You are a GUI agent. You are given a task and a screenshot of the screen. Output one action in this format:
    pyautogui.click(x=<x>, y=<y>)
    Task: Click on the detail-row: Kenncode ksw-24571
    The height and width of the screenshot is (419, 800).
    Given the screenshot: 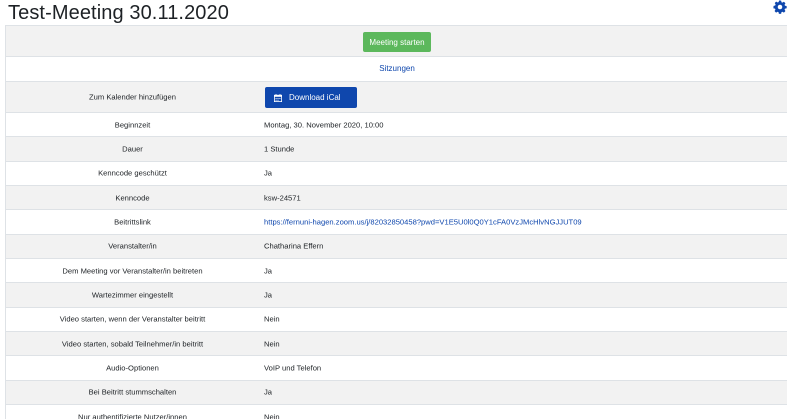 What is the action you would take?
    pyautogui.click(x=396, y=198)
    